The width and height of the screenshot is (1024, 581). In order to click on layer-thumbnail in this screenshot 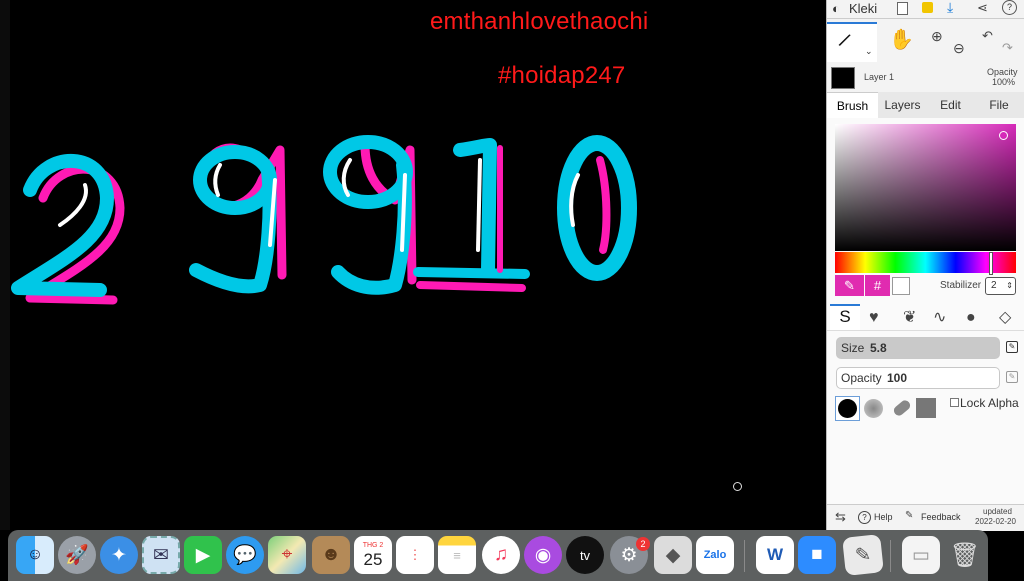, I will do `click(843, 78)`.